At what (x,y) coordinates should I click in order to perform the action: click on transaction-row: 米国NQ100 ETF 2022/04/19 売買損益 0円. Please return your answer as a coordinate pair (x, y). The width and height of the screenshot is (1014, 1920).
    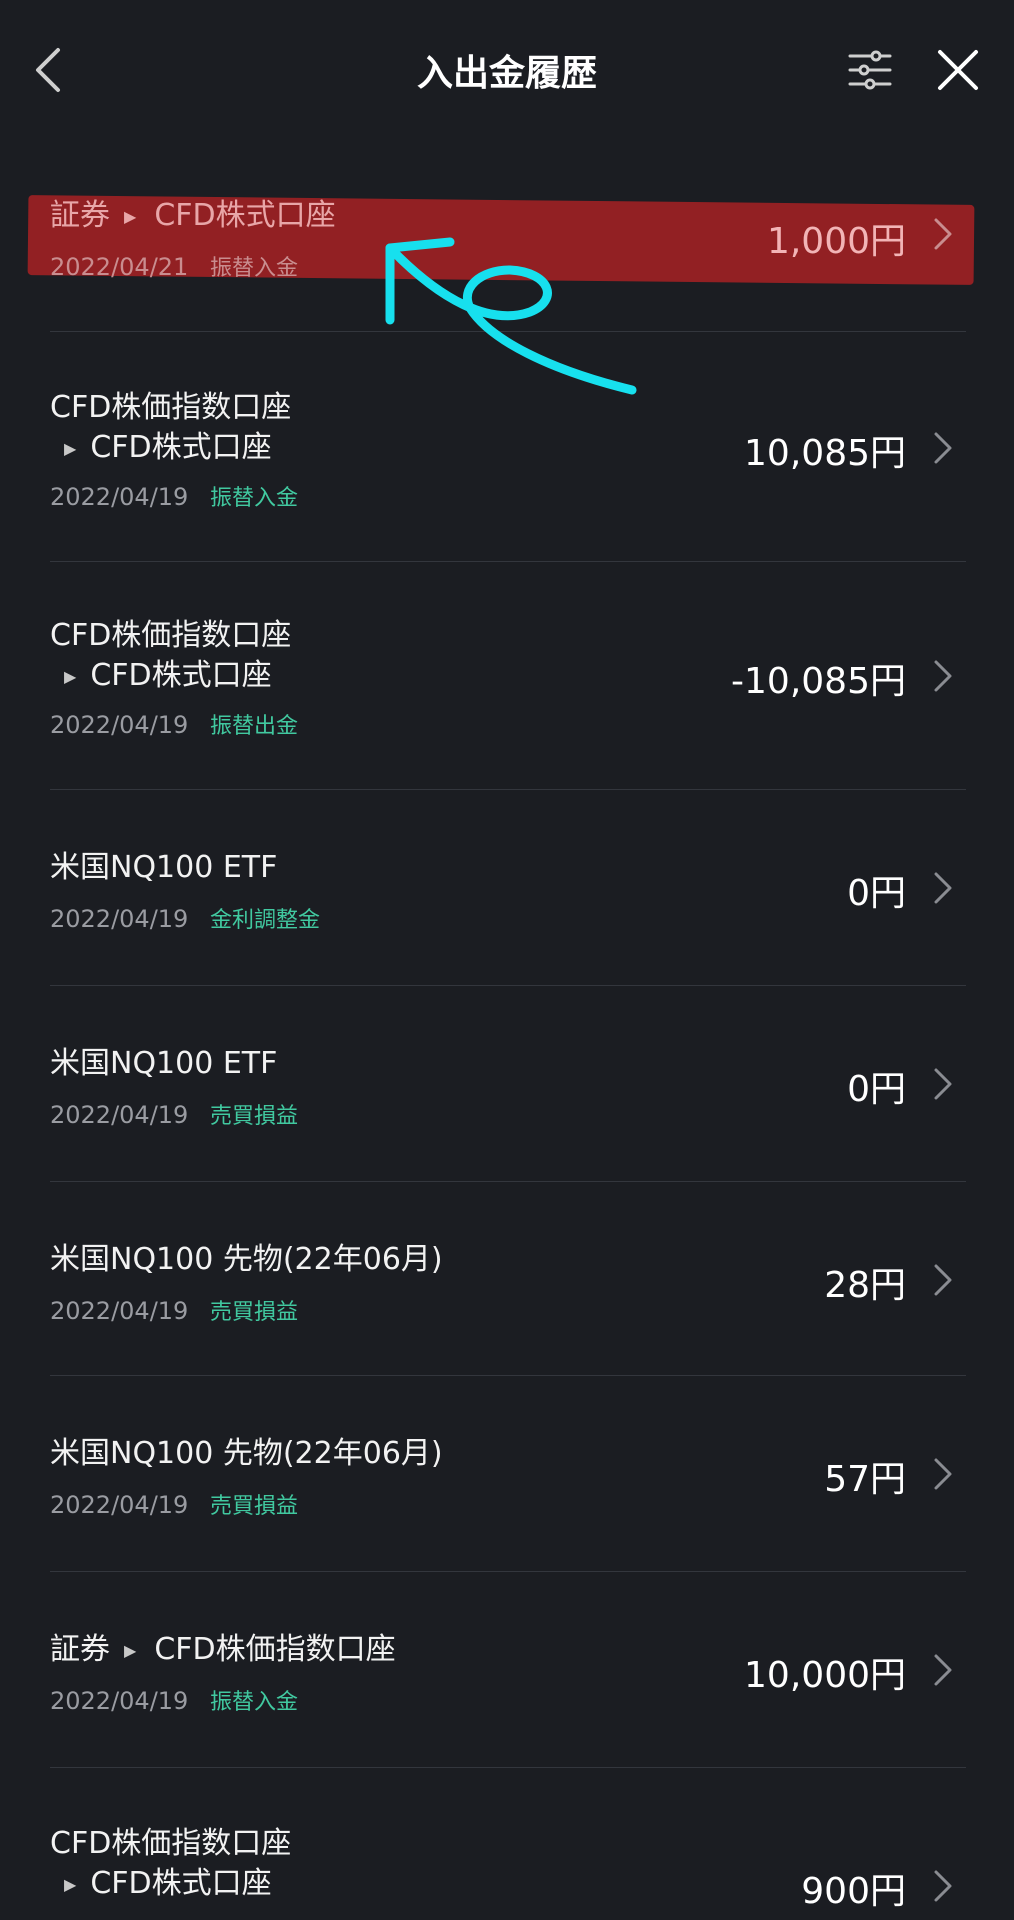
    Looking at the image, I should click on (507, 1084).